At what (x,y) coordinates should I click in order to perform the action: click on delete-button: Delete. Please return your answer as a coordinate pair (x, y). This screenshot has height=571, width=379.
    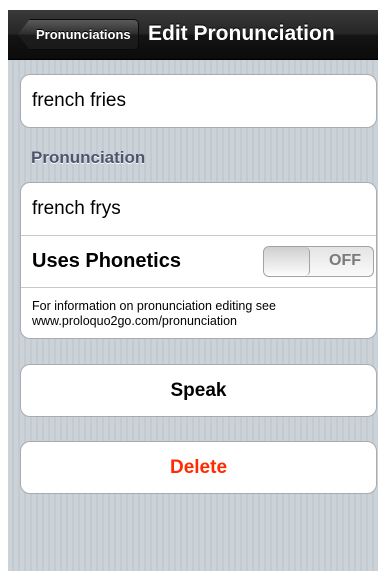
    Looking at the image, I should click on (198, 467).